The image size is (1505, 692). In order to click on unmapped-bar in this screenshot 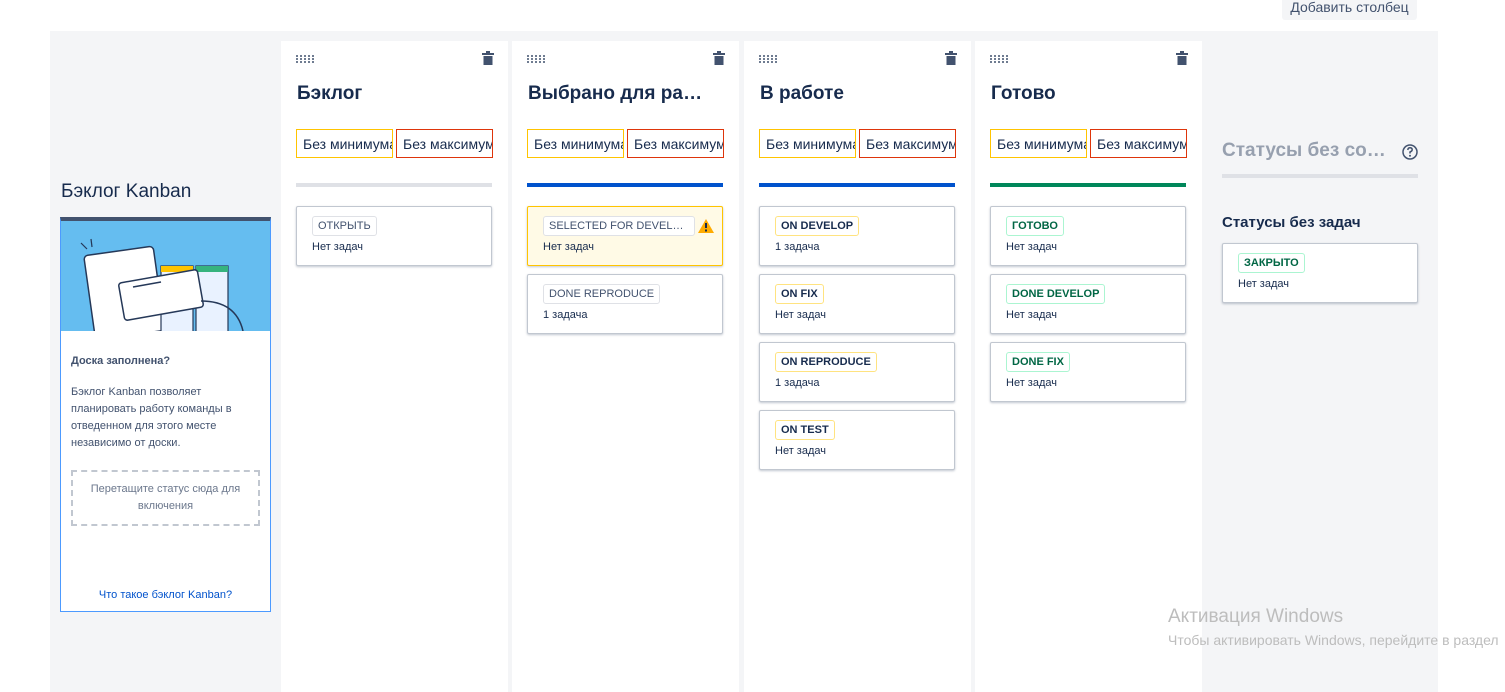, I will do `click(1320, 176)`.